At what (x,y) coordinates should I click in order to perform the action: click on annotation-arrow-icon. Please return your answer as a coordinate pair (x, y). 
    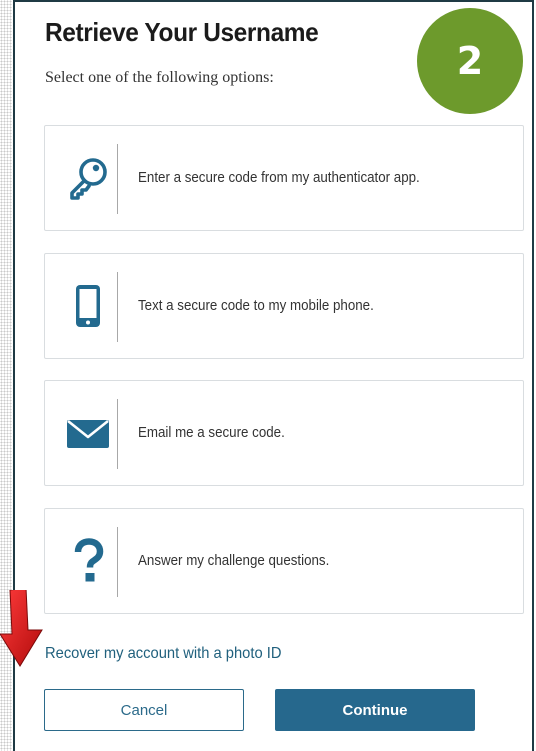
    Looking at the image, I should click on (21, 628).